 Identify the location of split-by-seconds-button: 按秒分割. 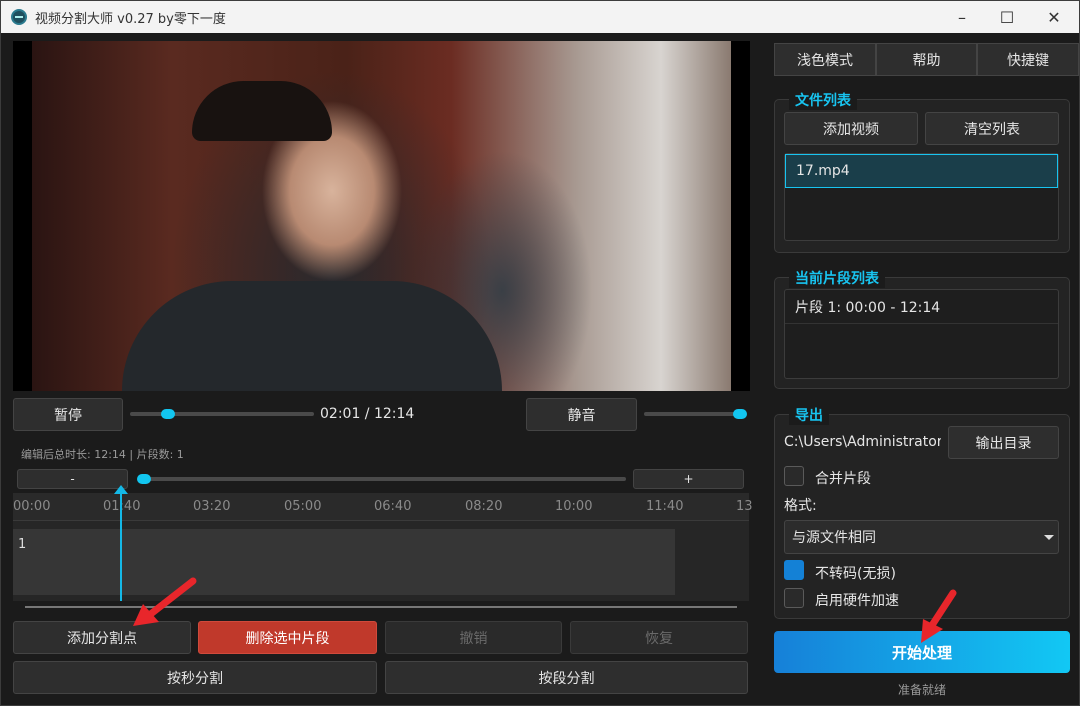
(195, 677).